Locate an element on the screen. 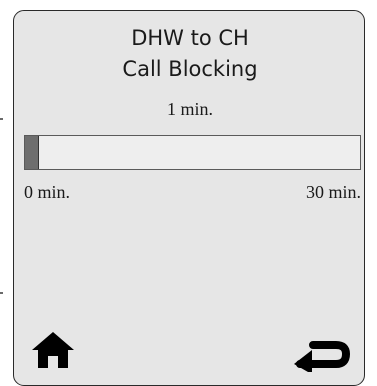  back-button is located at coordinates (322, 351).